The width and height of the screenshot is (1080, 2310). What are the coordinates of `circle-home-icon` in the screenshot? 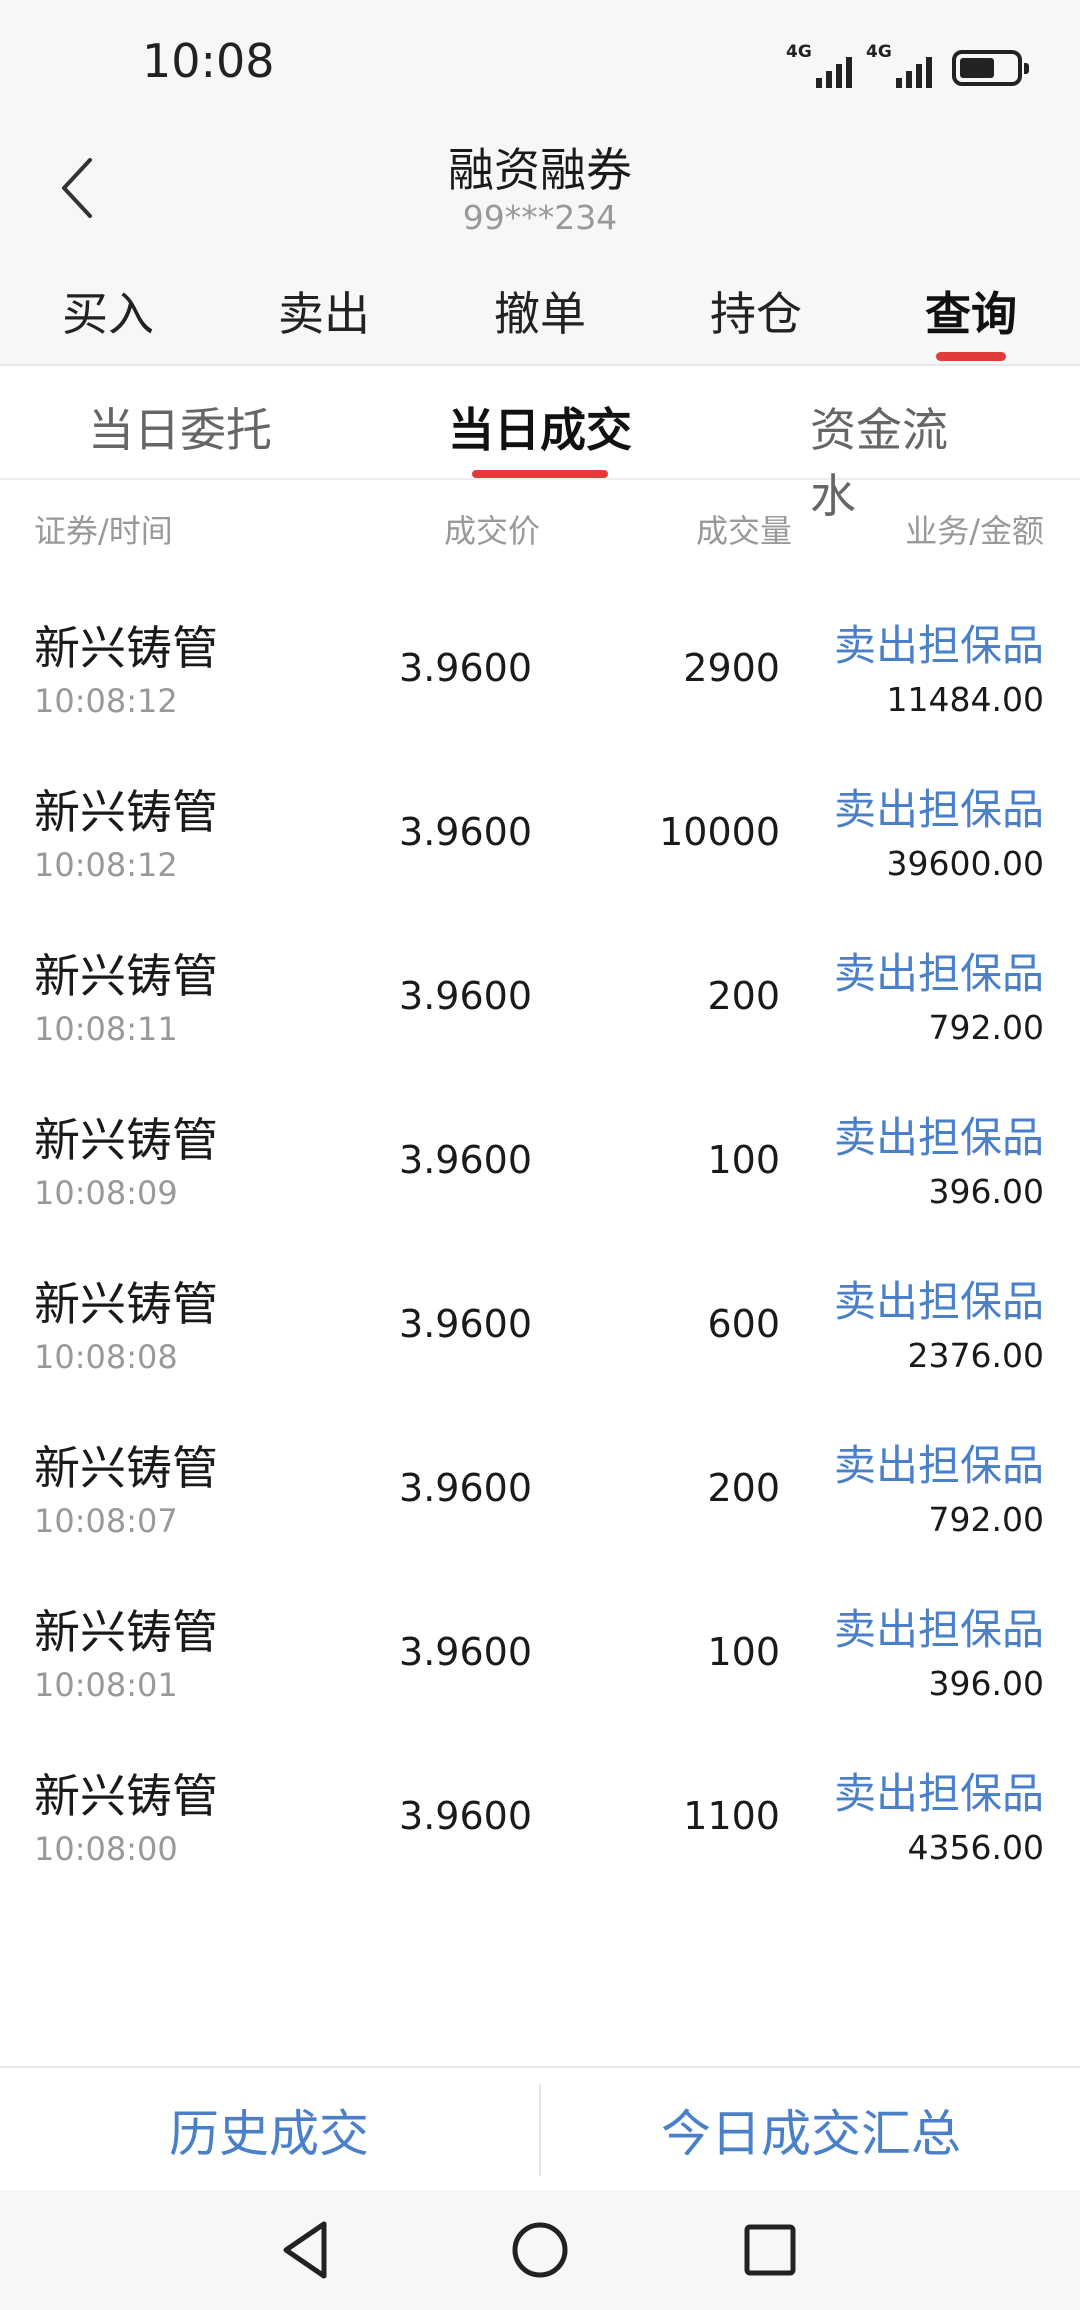 It's located at (540, 2250).